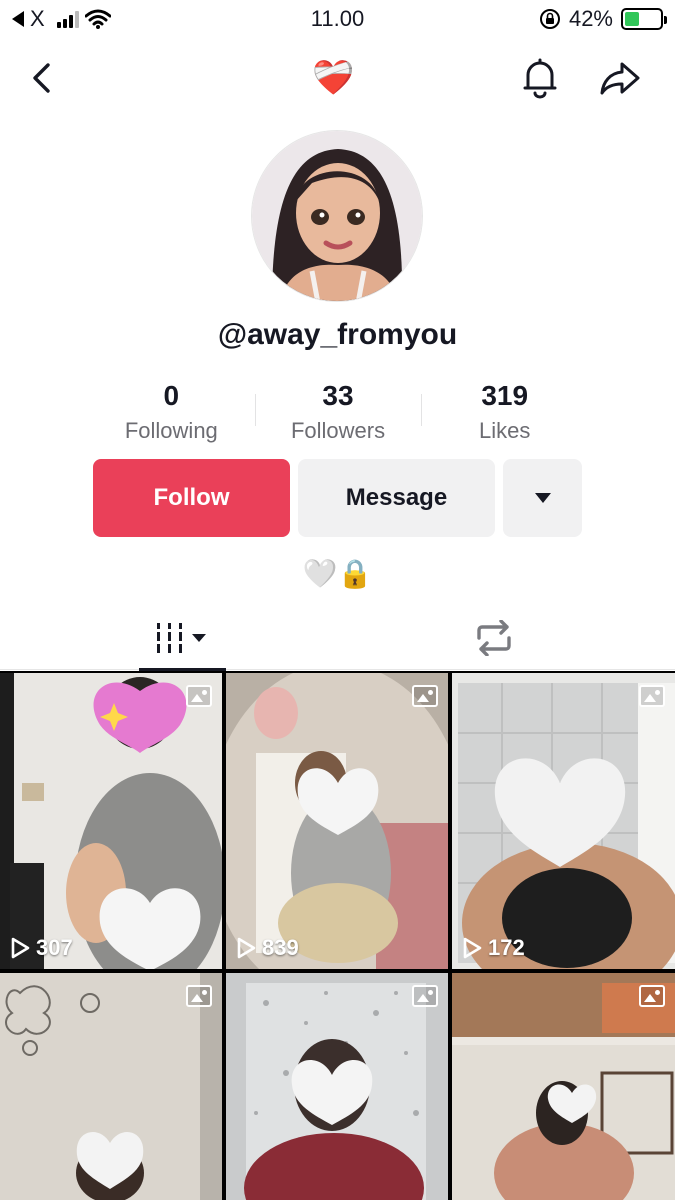  I want to click on share-arrow-icon, so click(620, 78).